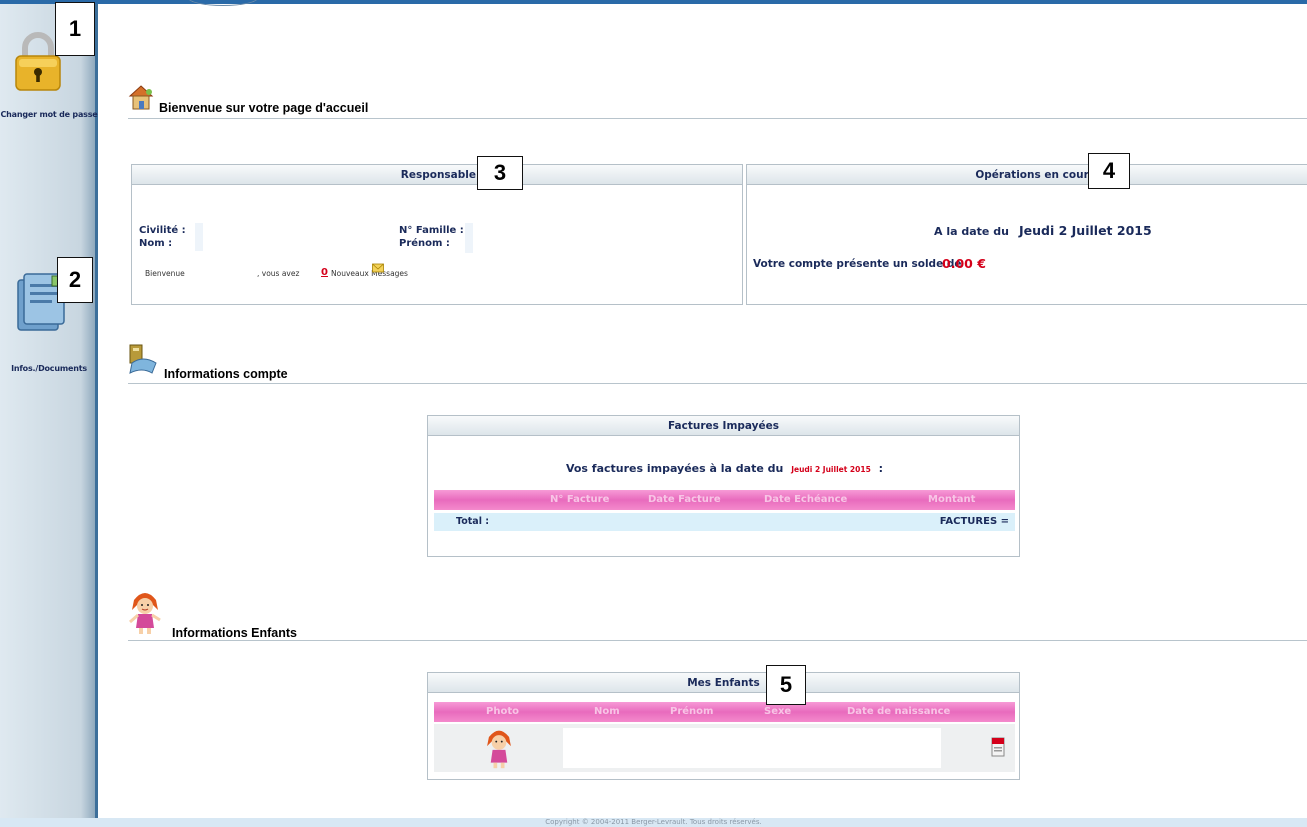 The height and width of the screenshot is (827, 1307). I want to click on welcome-title: Bienvenue sur votre page d'accueil, so click(264, 108).